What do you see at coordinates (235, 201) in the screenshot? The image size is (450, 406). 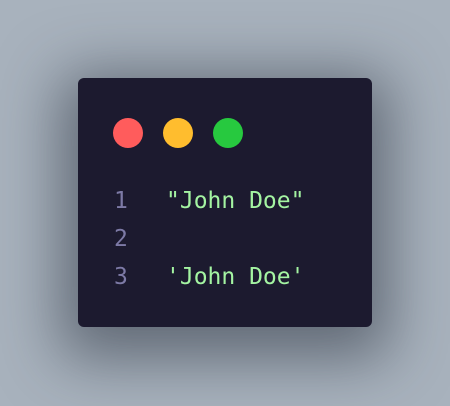 I see `code-text: "John Doe"` at bounding box center [235, 201].